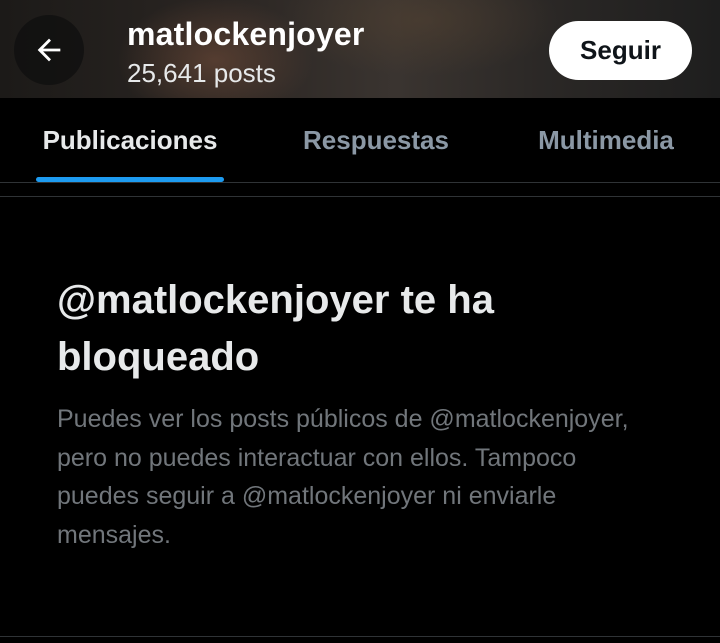 The image size is (720, 643). I want to click on active-tab-indicator, so click(130, 179).